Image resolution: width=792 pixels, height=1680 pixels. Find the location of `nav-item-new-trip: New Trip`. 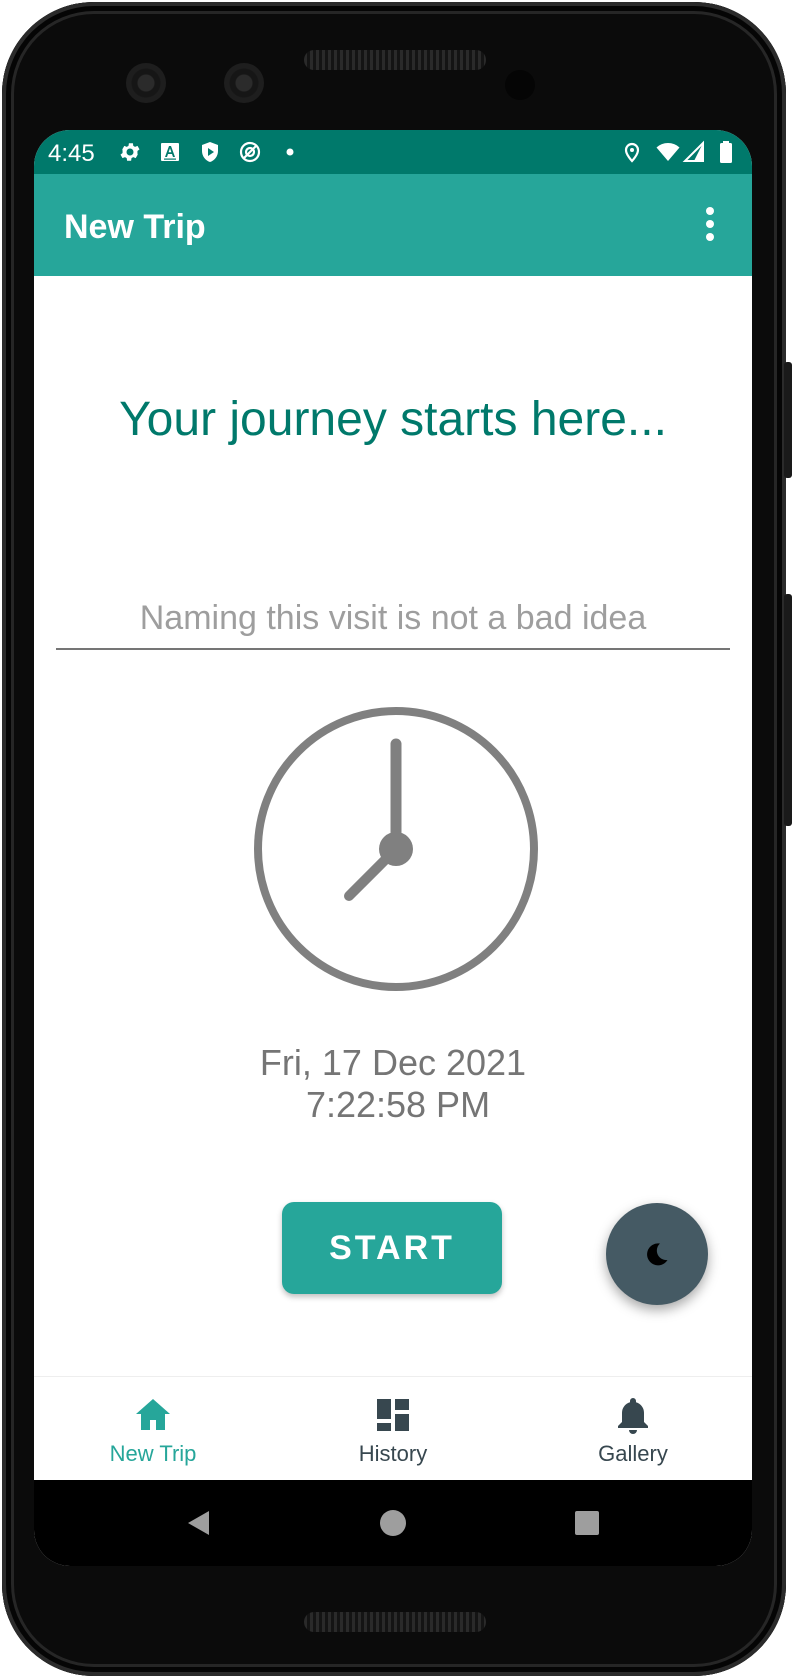

nav-item-new-trip: New Trip is located at coordinates (153, 1429).